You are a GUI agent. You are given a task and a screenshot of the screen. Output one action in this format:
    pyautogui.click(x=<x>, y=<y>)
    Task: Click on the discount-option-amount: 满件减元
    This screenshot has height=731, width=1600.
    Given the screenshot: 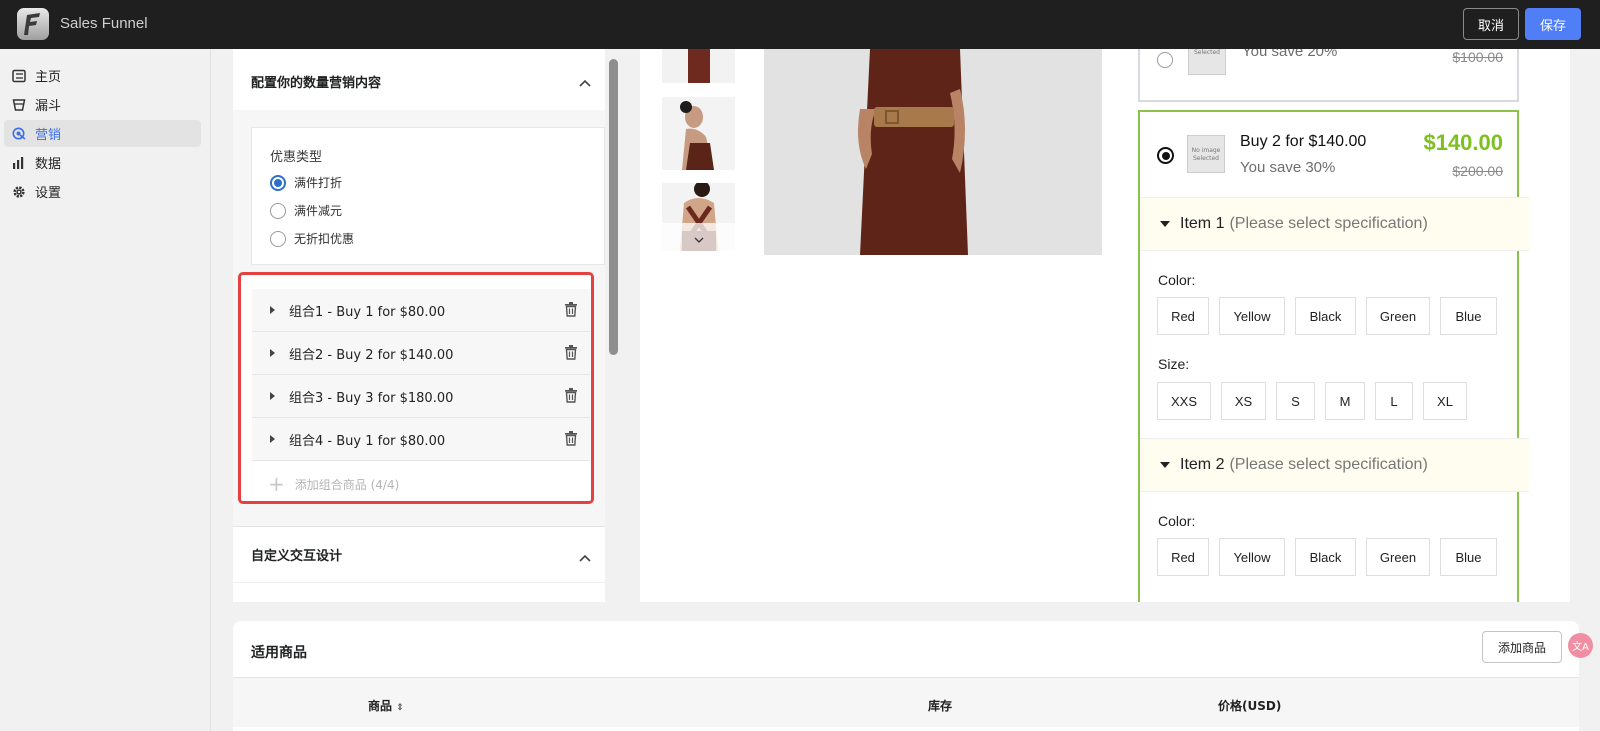 What is the action you would take?
    pyautogui.click(x=306, y=210)
    